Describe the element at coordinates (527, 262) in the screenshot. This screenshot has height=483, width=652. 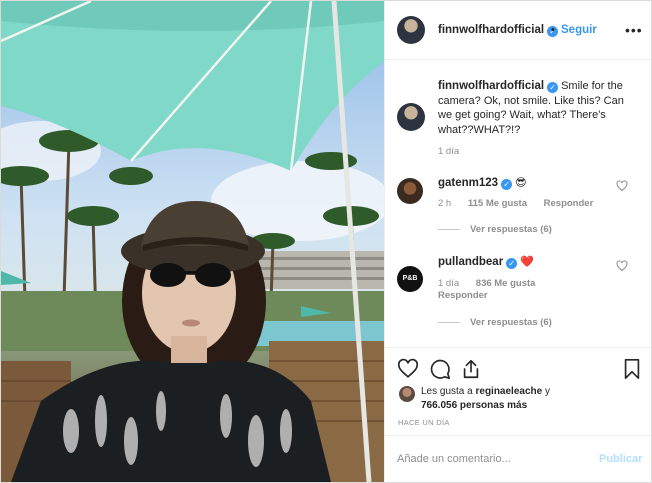
I see `comment-emoji: ❤️` at that location.